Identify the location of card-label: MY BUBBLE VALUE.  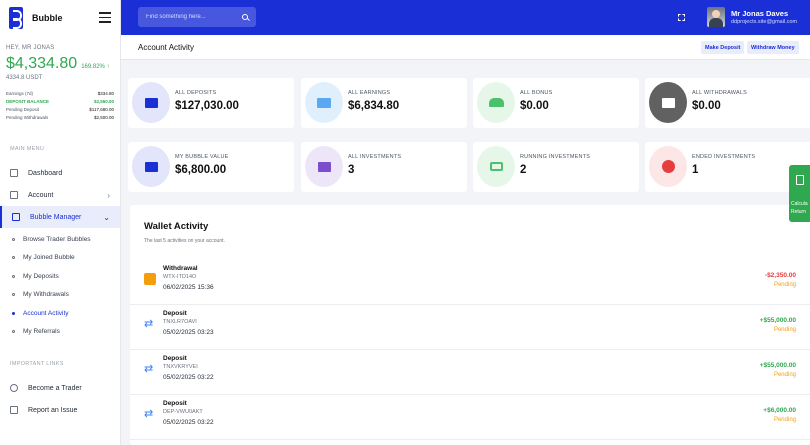
(202, 157).